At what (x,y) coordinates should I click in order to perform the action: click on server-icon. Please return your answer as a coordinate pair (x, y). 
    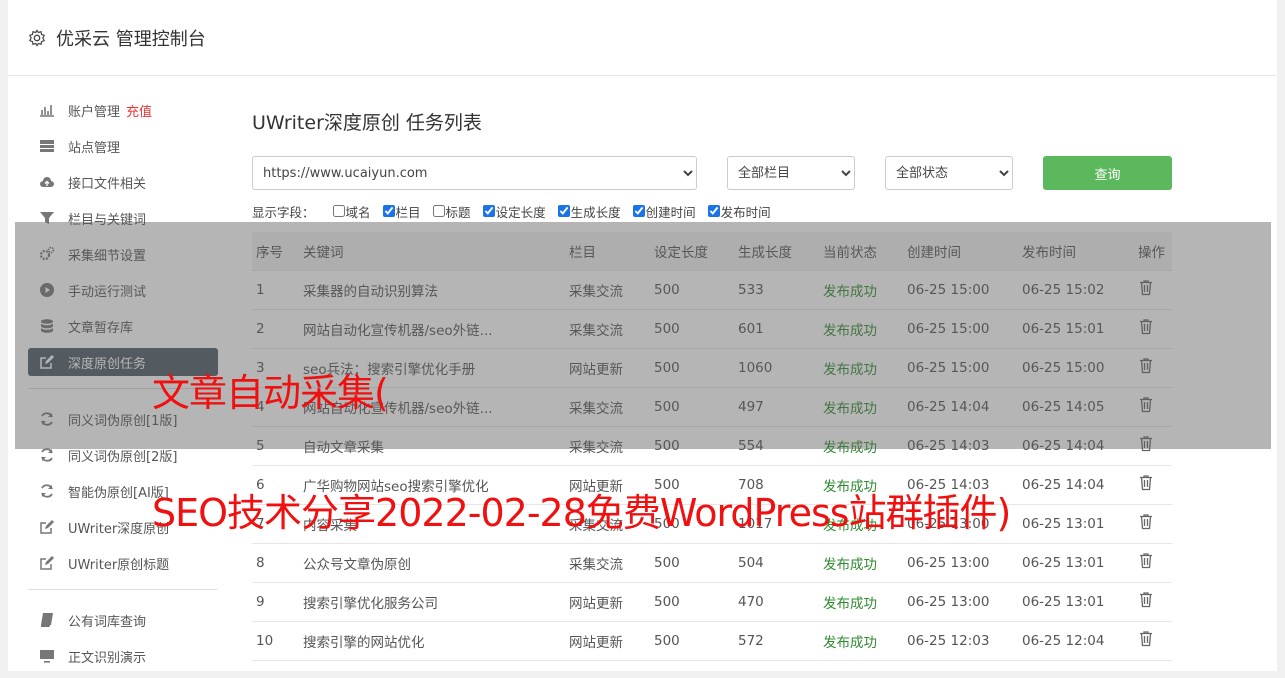
    Looking at the image, I should click on (47, 146).